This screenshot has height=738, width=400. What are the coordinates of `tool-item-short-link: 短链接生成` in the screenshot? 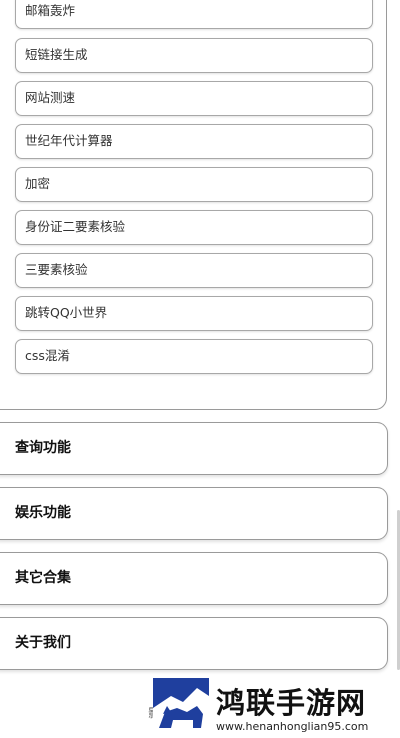 It's located at (194, 55).